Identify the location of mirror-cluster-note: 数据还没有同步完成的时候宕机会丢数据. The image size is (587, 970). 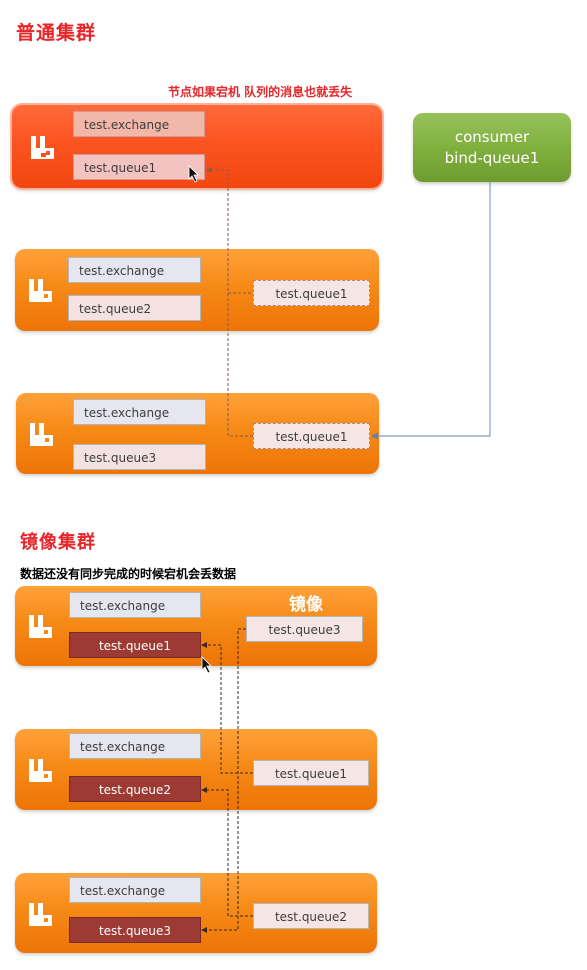
(128, 574).